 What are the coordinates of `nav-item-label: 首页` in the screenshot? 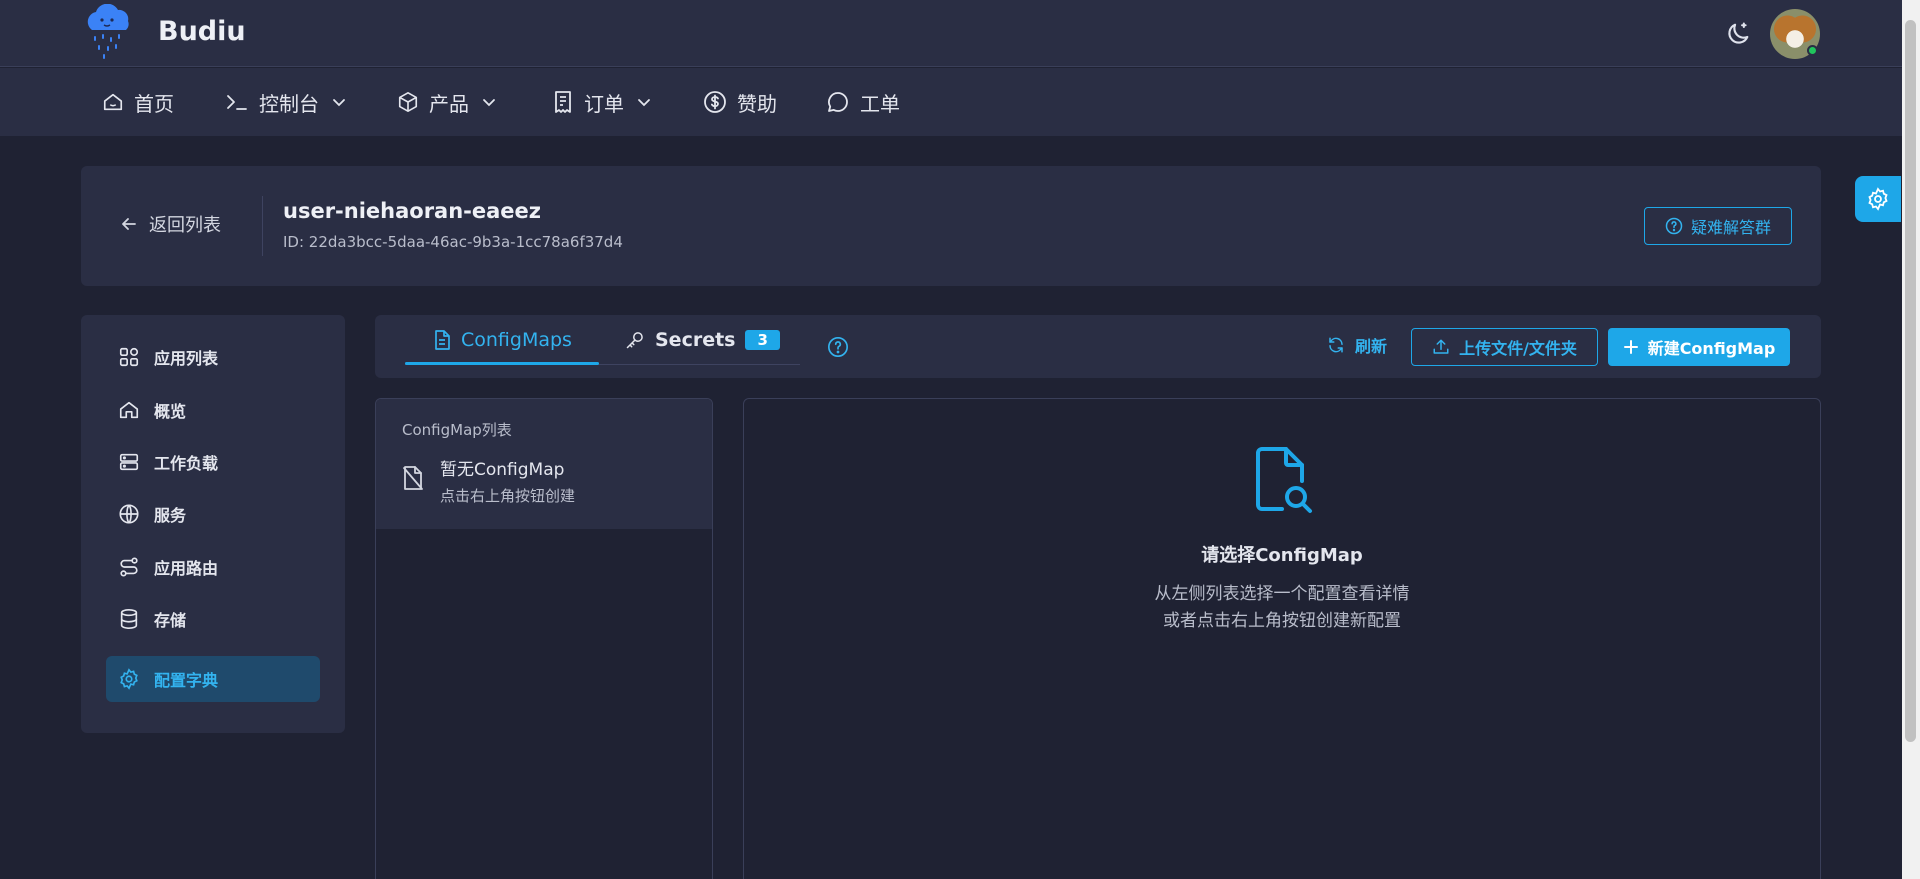 It's located at (154, 103).